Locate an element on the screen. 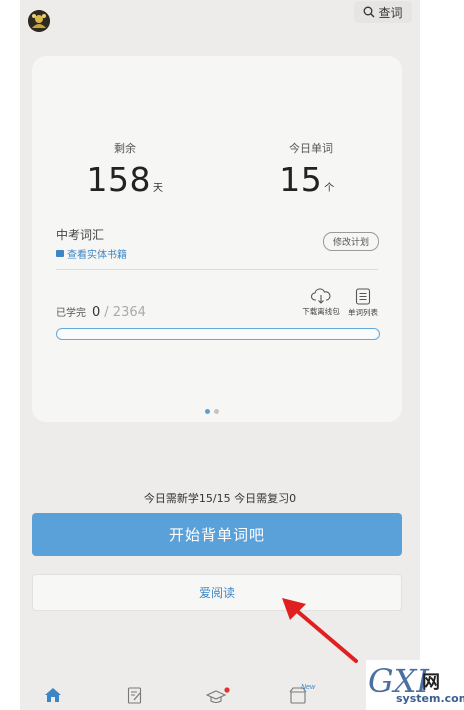 The height and width of the screenshot is (710, 464). learned-total: / 2364 is located at coordinates (125, 312).